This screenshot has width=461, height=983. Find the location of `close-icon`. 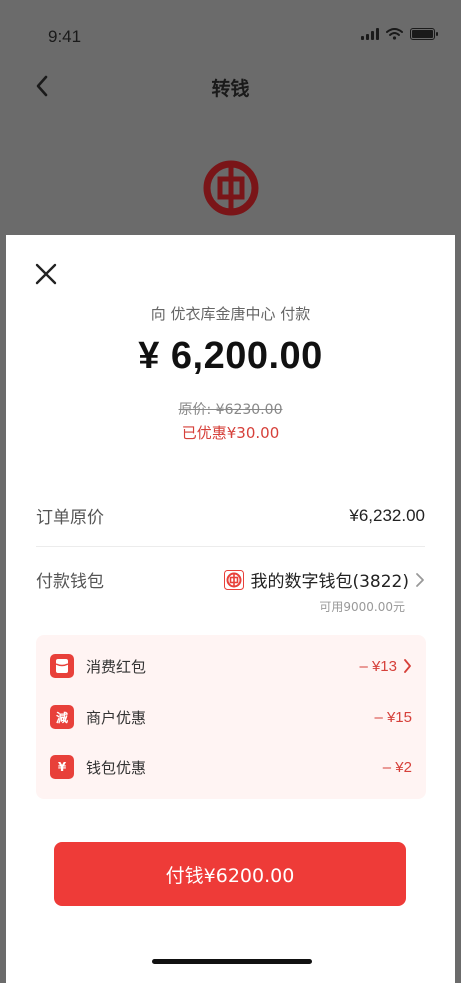

close-icon is located at coordinates (46, 274).